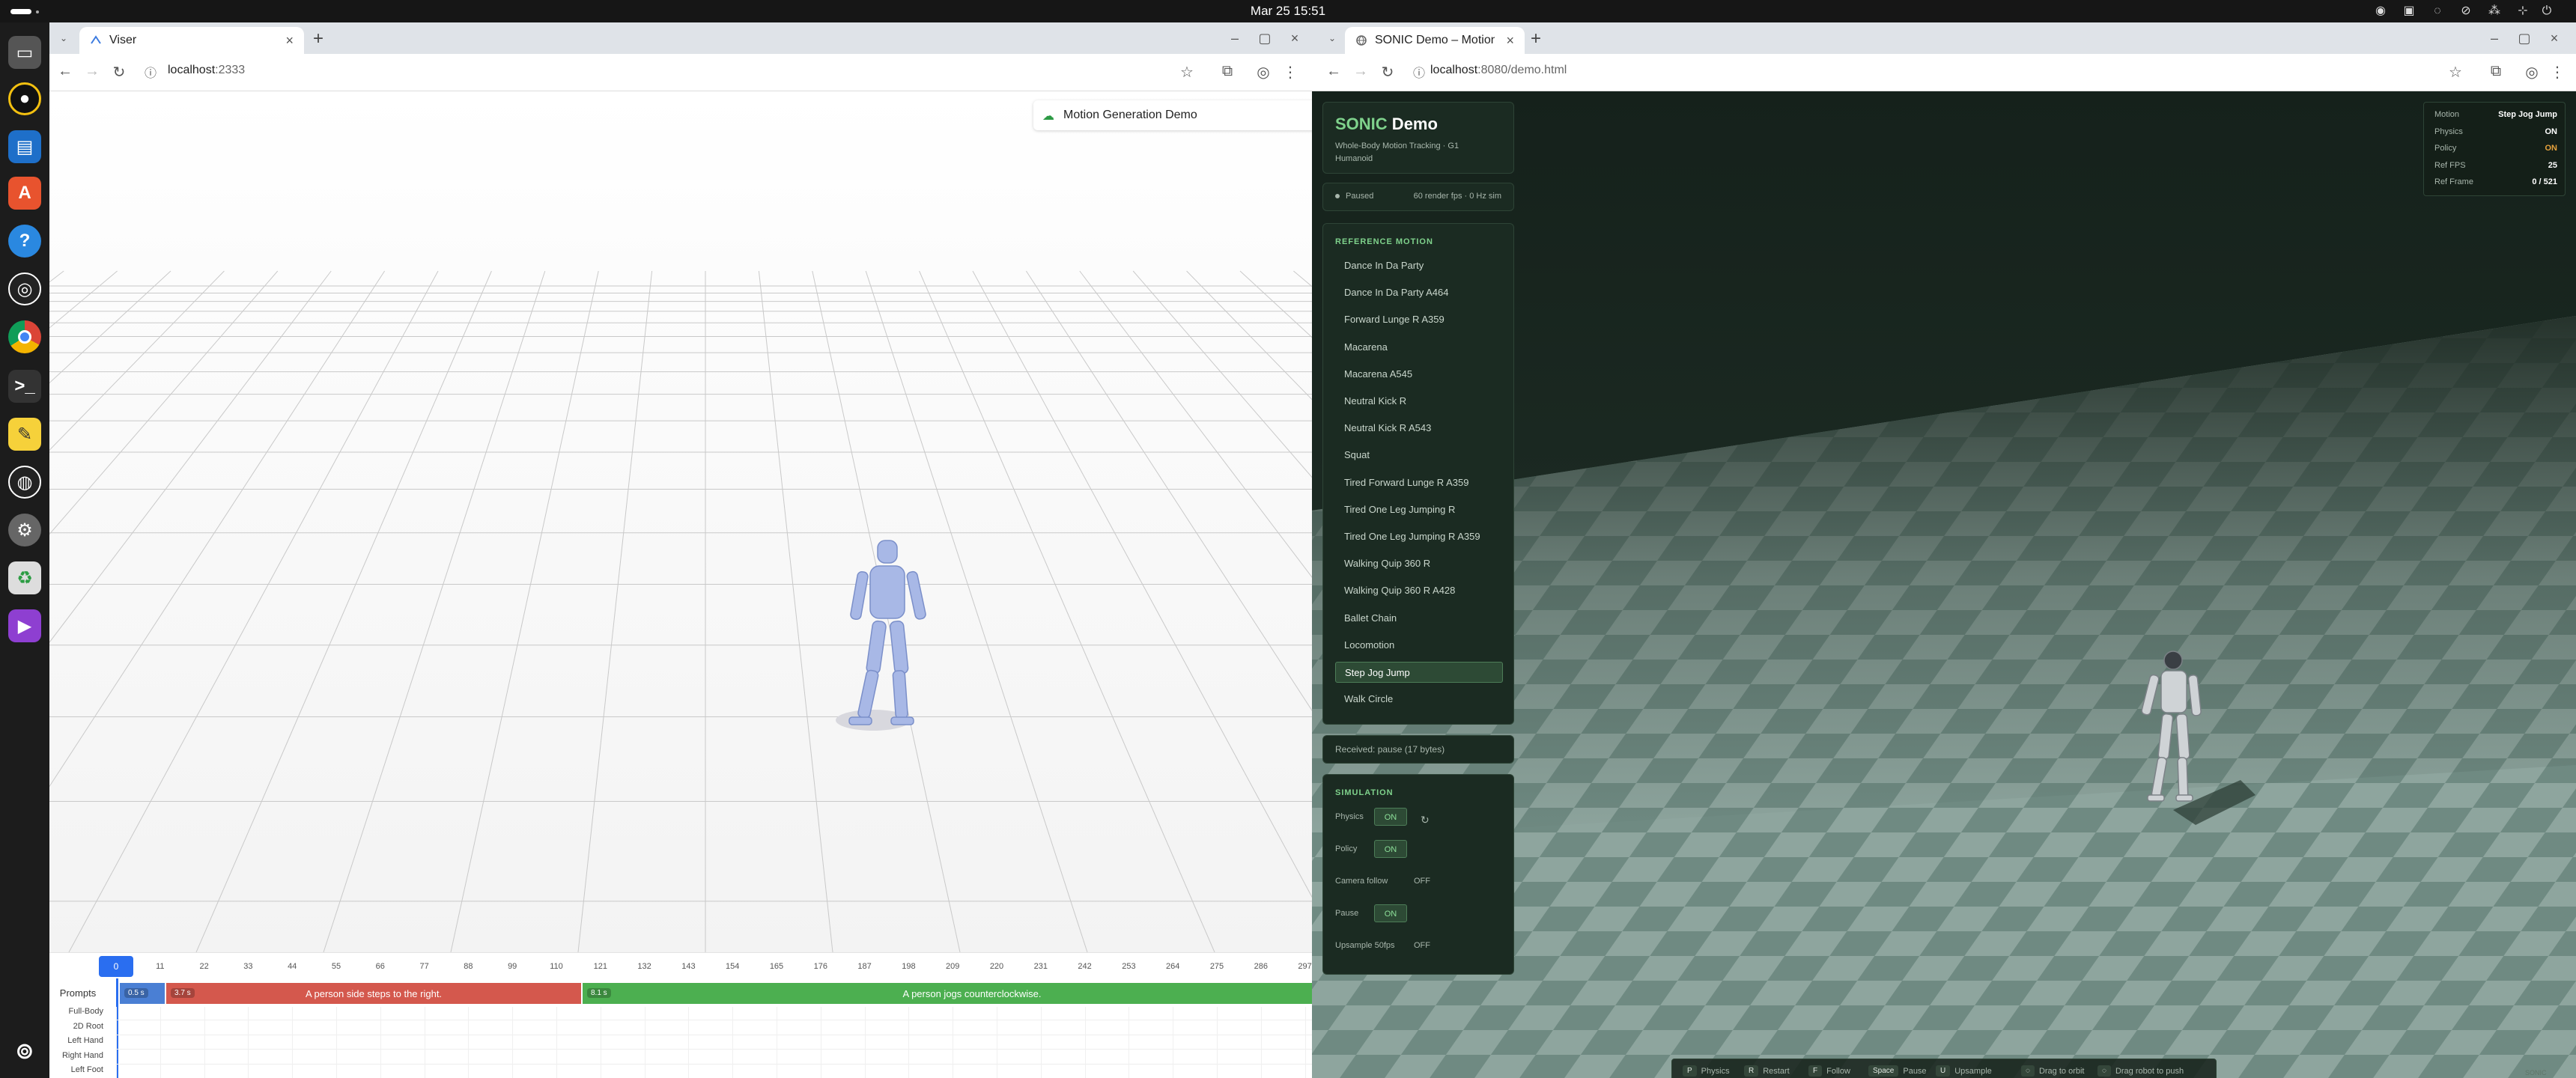 Image resolution: width=2576 pixels, height=1078 pixels. Describe the element at coordinates (1261, 966) in the screenshot. I see `frame-tick: 286` at that location.